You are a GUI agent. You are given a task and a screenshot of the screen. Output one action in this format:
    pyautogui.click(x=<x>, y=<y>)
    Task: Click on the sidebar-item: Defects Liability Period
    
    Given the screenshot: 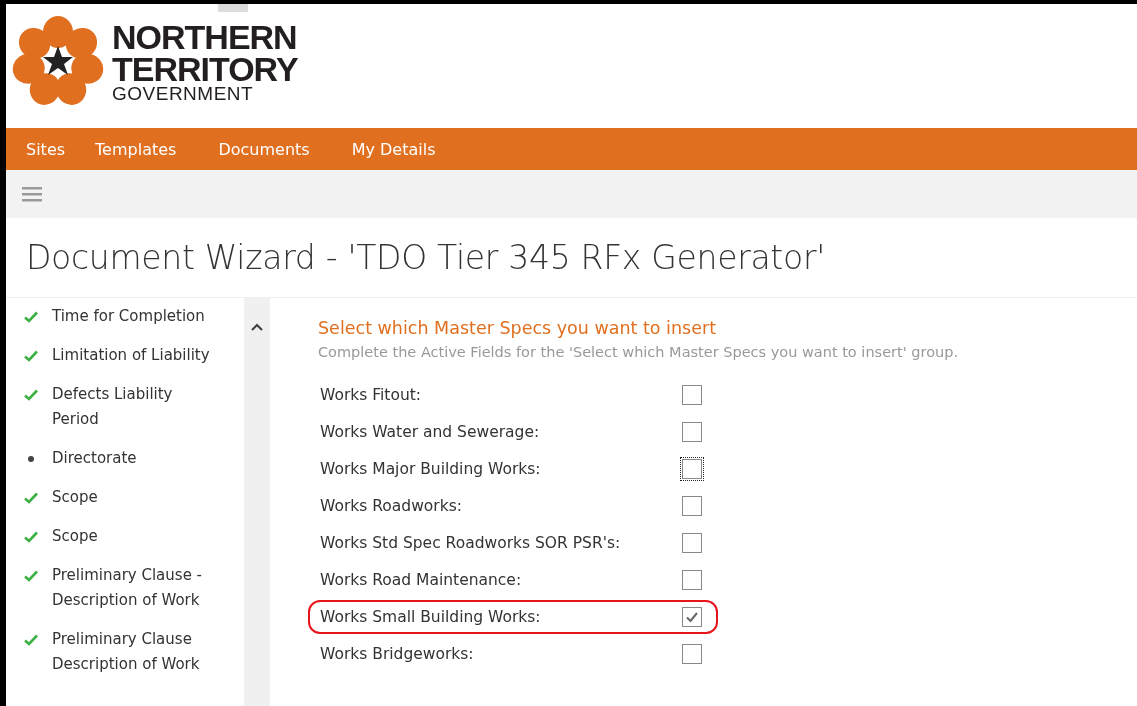 What is the action you would take?
    pyautogui.click(x=134, y=407)
    